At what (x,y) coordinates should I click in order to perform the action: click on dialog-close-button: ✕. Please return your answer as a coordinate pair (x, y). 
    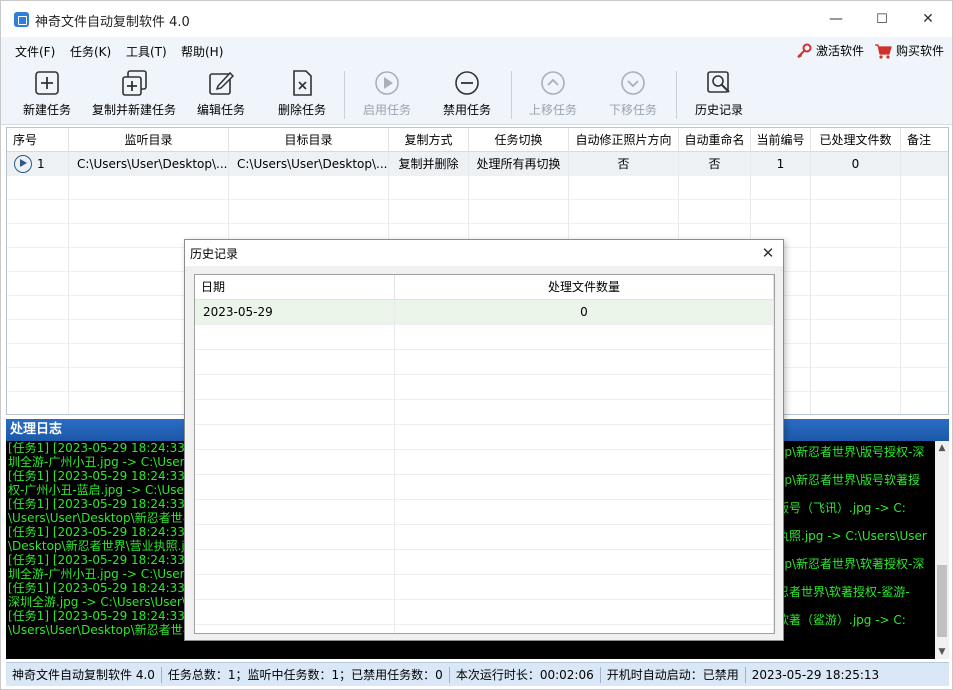
    Looking at the image, I should click on (768, 253).